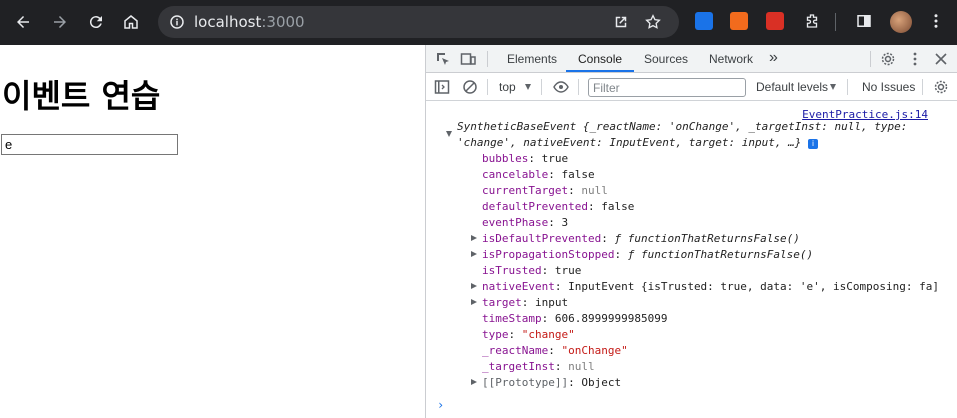 The image size is (957, 418). I want to click on home-icon, so click(131, 22).